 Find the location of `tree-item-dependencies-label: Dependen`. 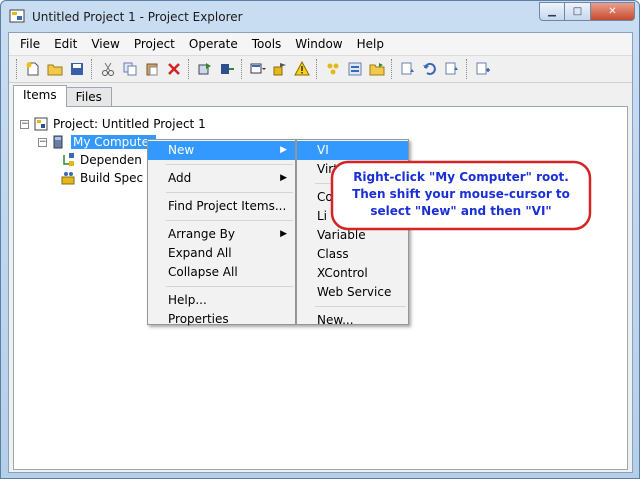

tree-item-dependencies-label: Dependen is located at coordinates (111, 160).